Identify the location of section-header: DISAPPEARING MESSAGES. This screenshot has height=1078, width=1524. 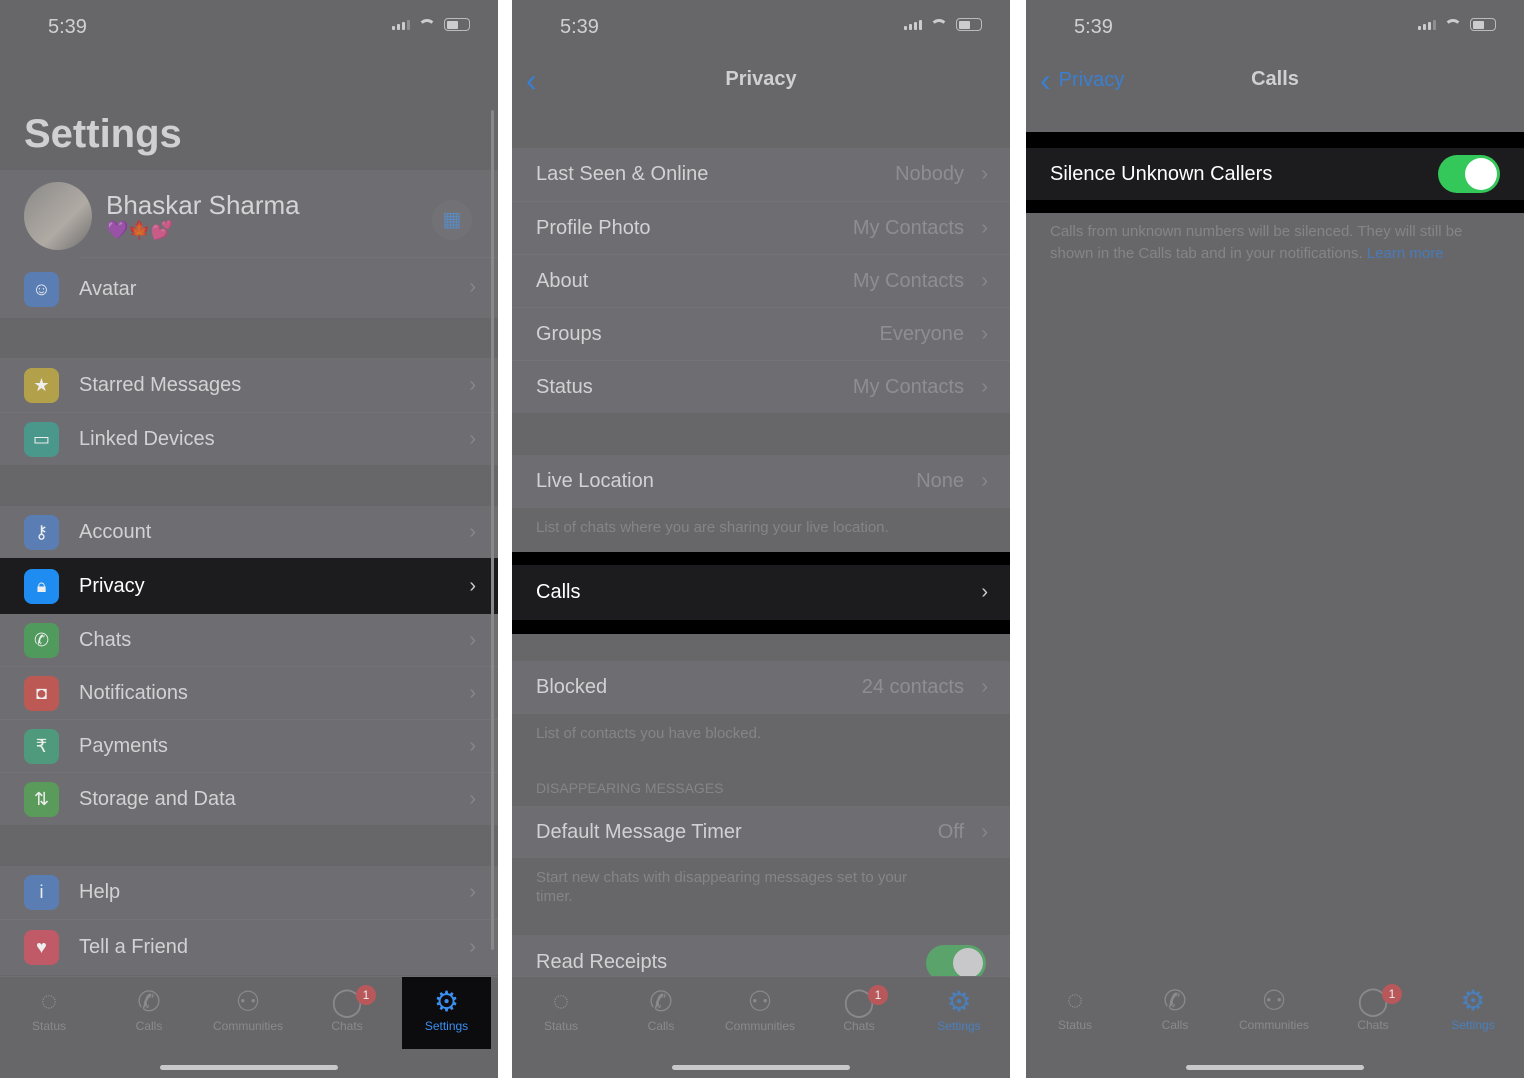
(630, 788).